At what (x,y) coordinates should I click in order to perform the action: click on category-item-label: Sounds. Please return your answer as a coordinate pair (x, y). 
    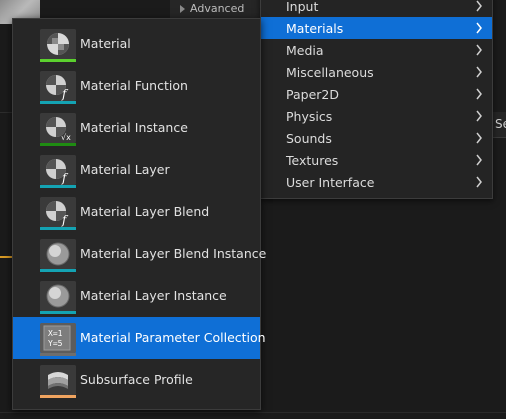
    Looking at the image, I should click on (309, 138).